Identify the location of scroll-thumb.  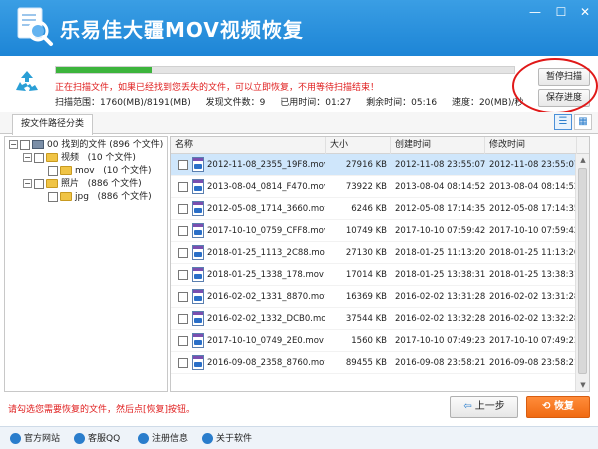
(582, 271).